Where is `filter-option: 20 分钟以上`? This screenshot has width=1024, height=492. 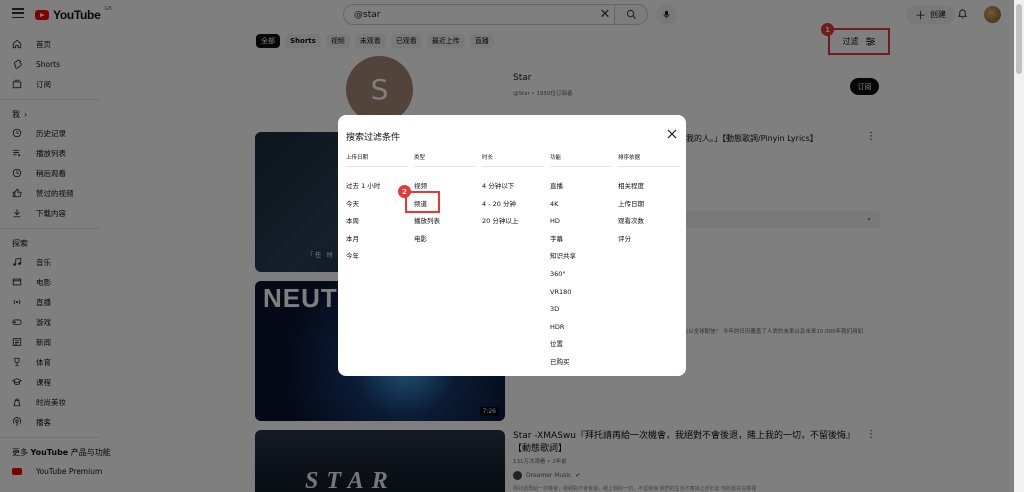
filter-option: 20 分钟以上 is located at coordinates (513, 226).